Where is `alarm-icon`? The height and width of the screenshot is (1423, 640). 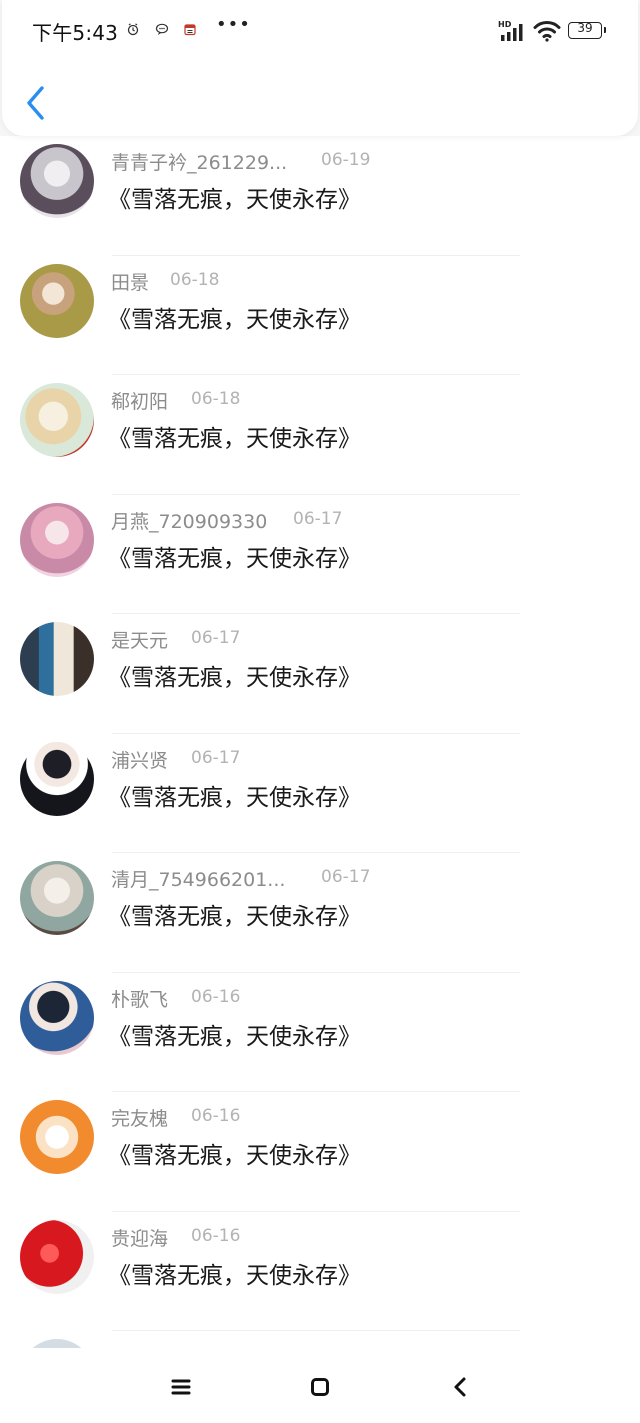
alarm-icon is located at coordinates (133, 29).